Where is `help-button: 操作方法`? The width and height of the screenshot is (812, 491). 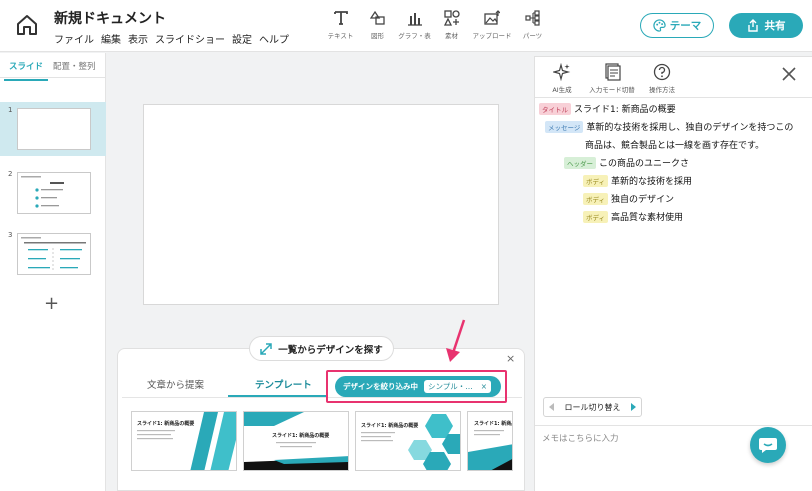
help-button: 操作方法 is located at coordinates (662, 78).